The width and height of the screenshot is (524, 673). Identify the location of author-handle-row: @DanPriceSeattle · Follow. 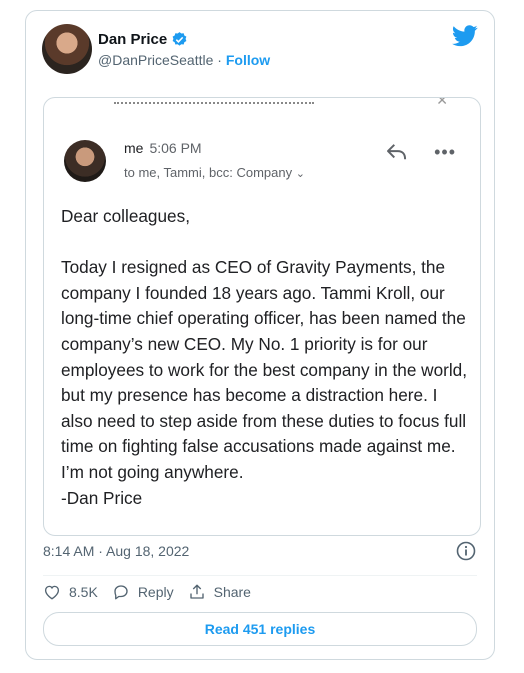
(184, 60).